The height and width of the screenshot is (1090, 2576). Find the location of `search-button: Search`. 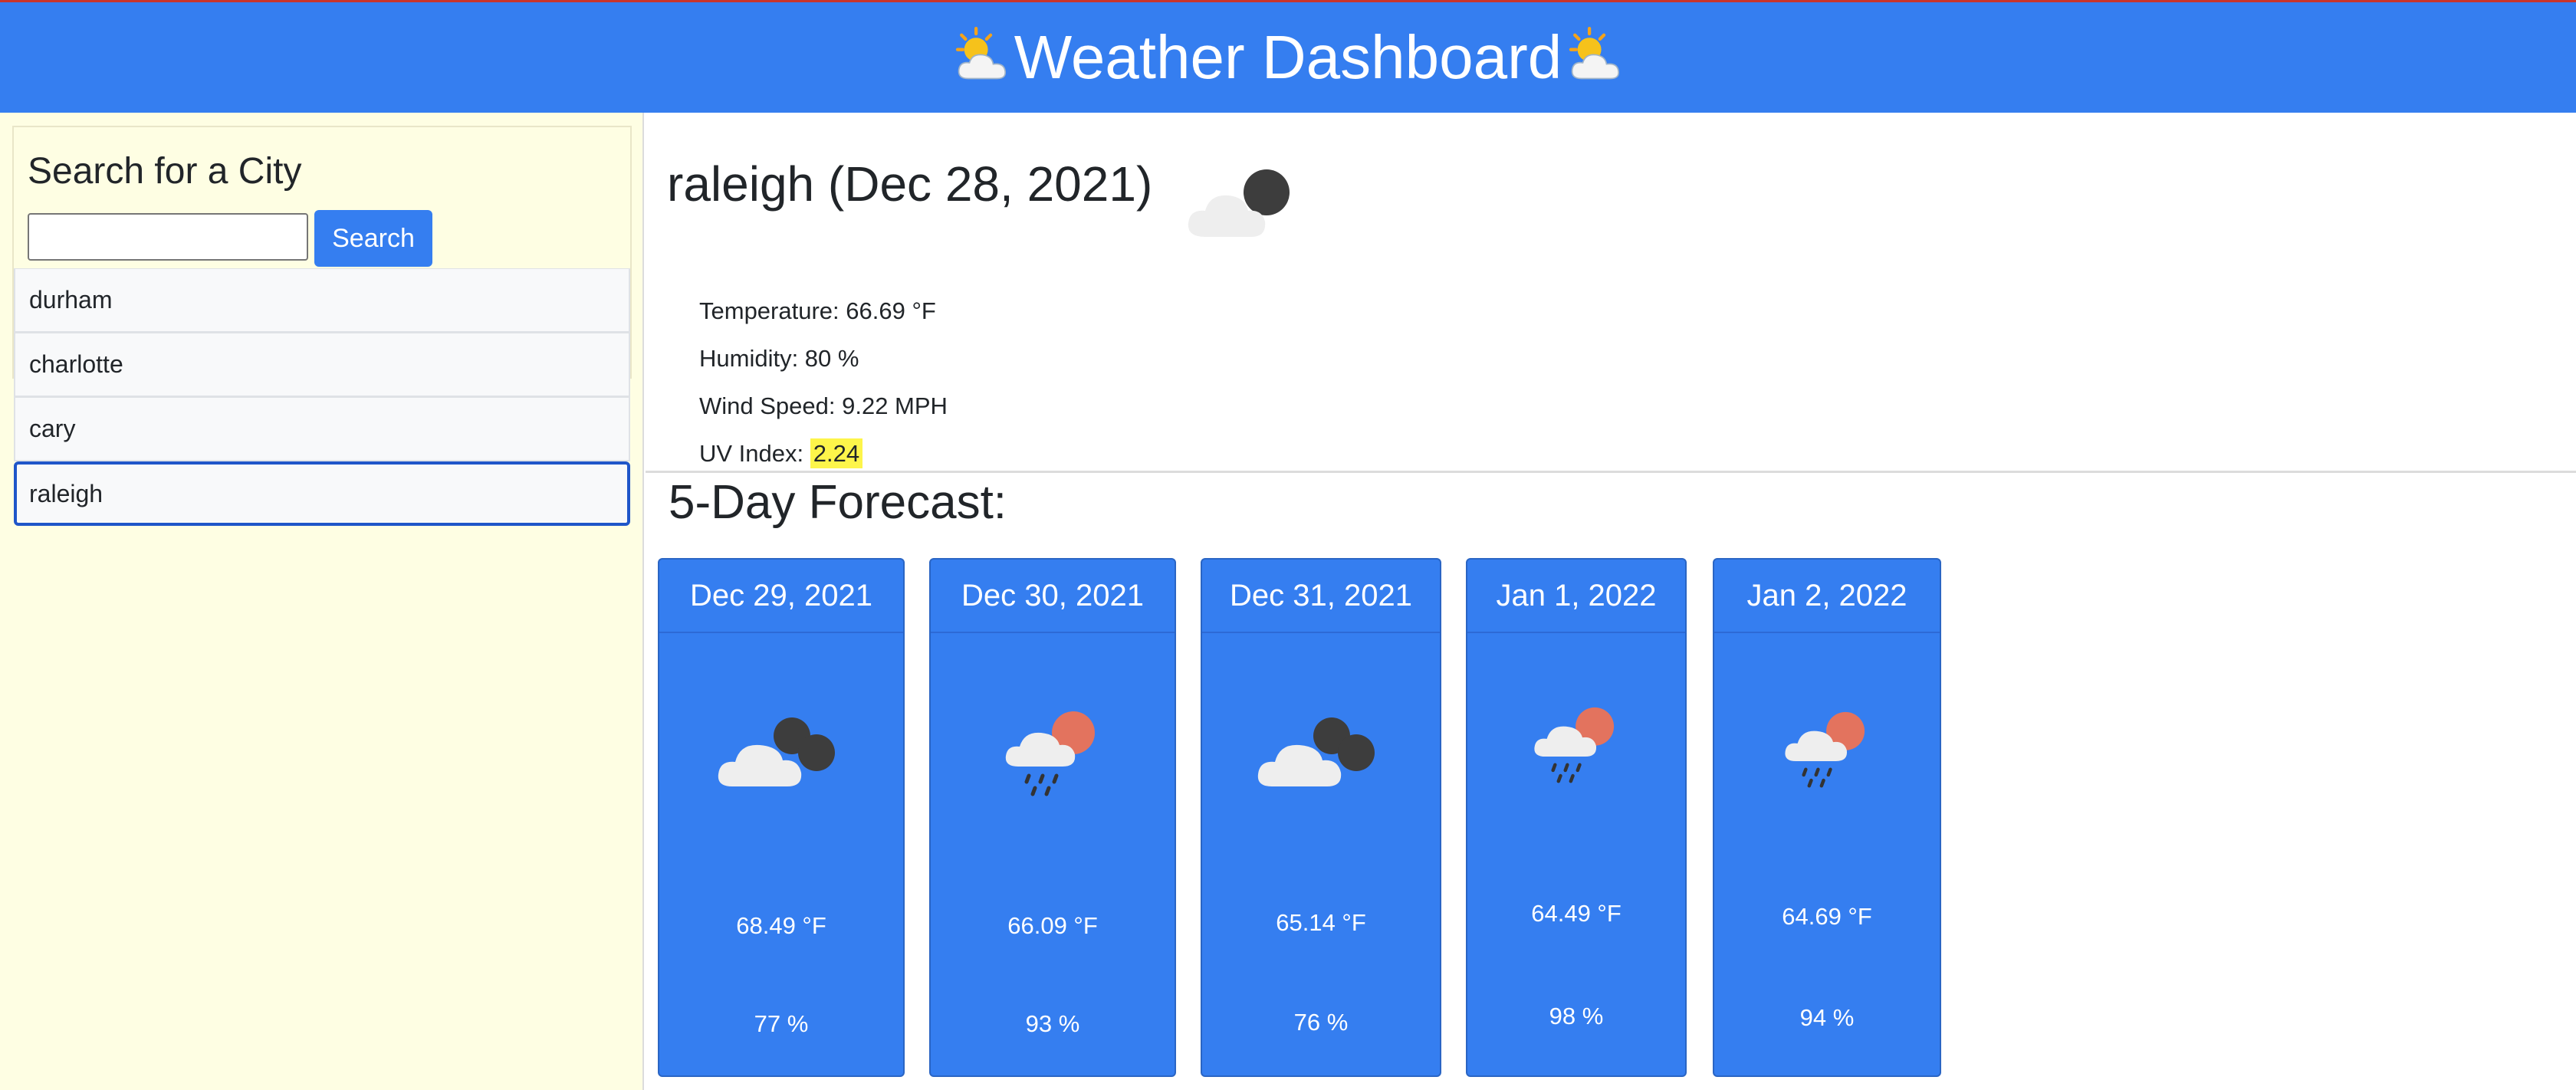

search-button: Search is located at coordinates (373, 238).